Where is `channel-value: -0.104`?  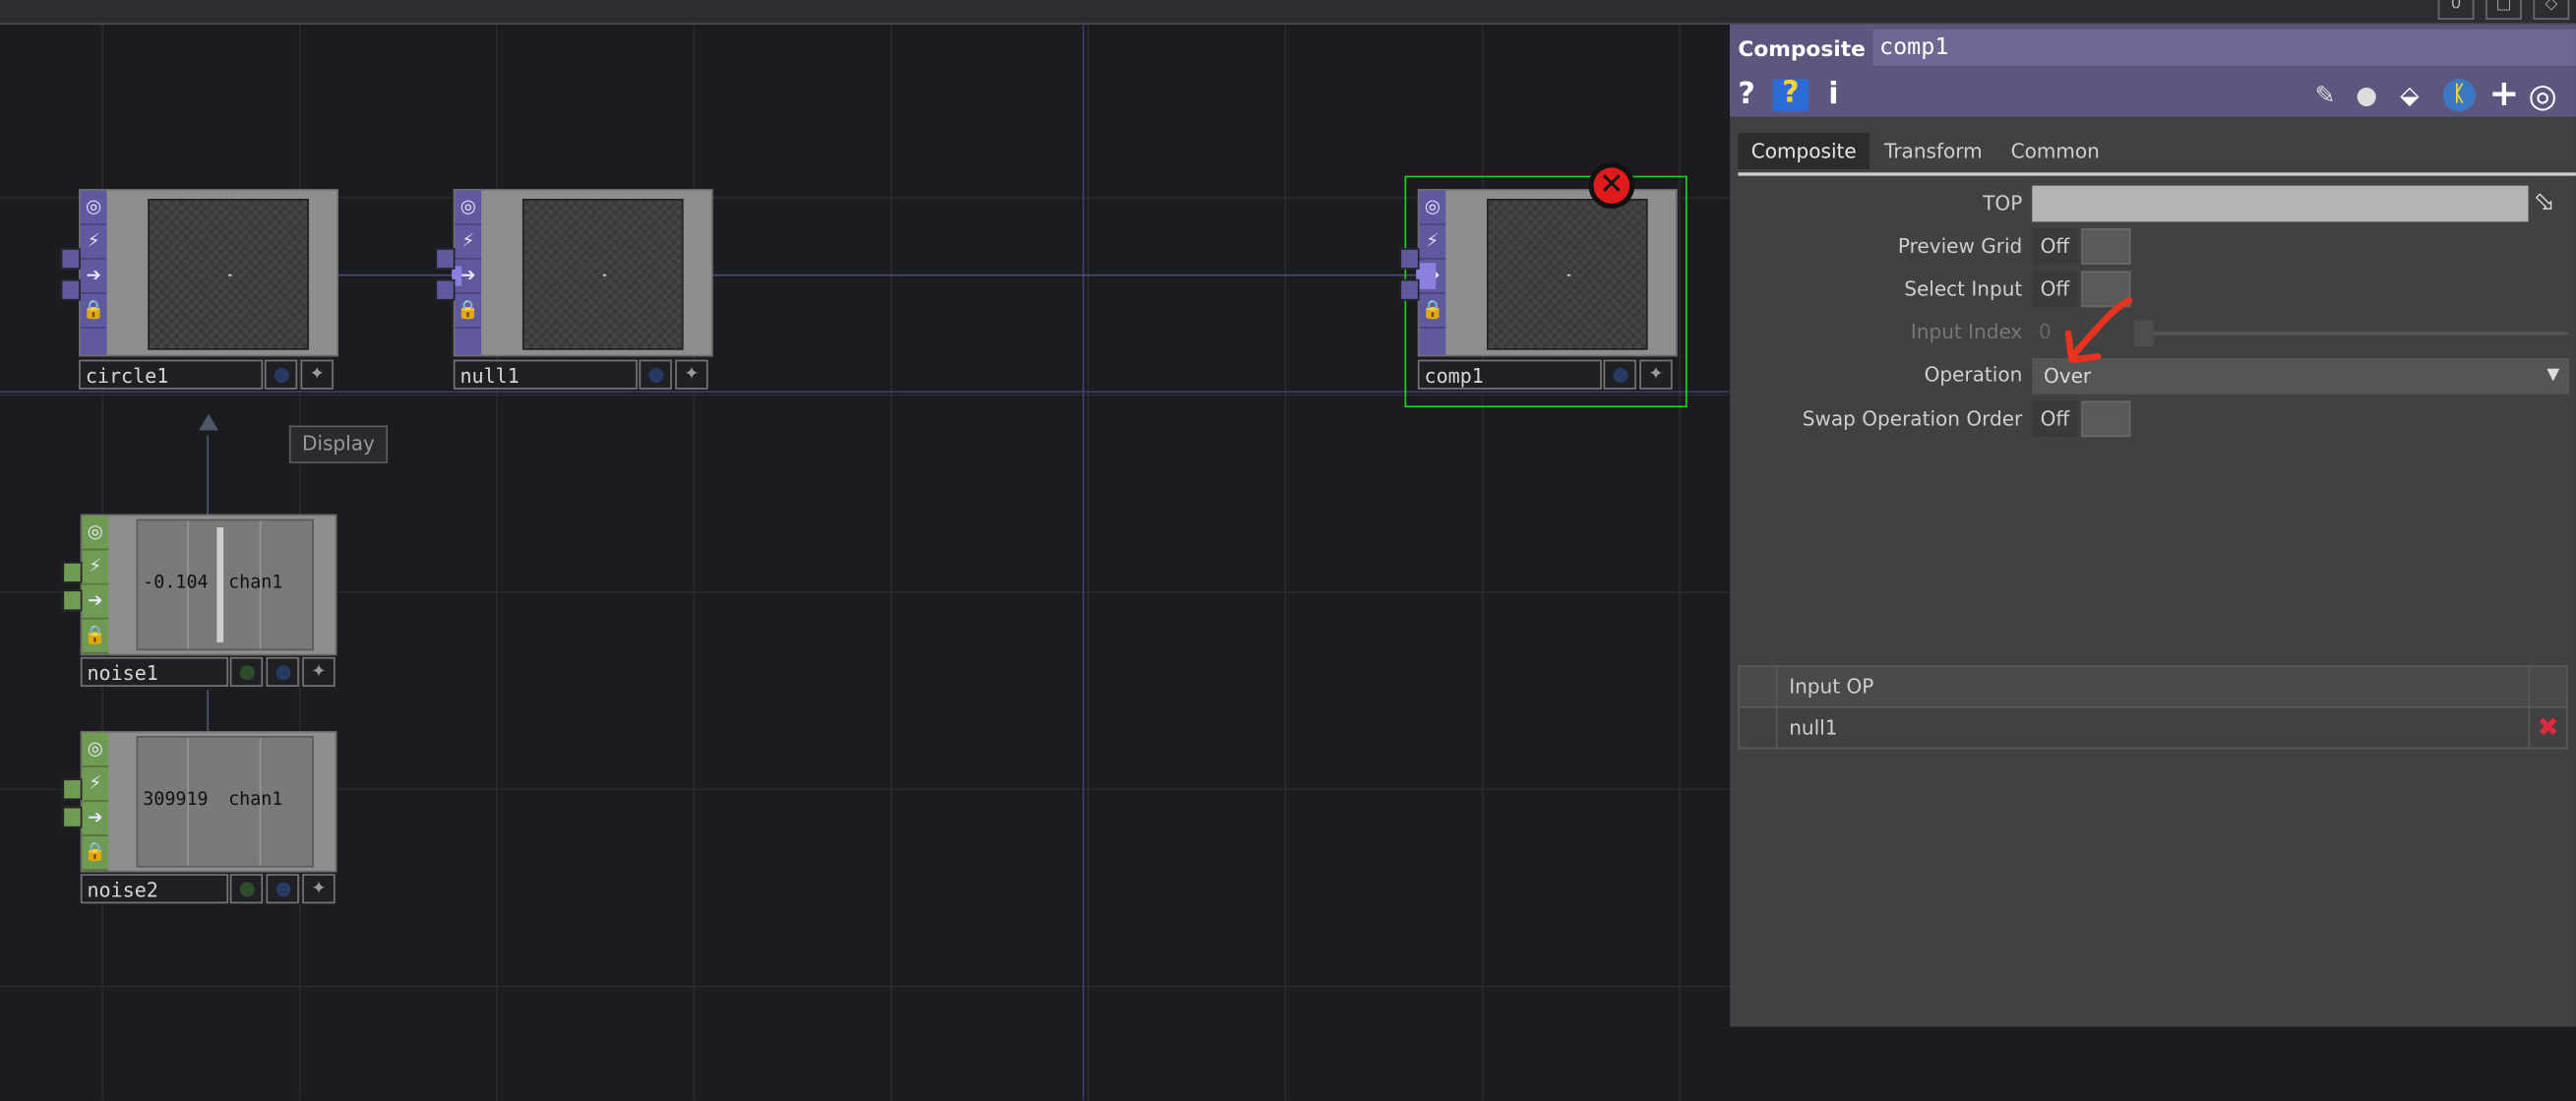 channel-value: -0.104 is located at coordinates (176, 582).